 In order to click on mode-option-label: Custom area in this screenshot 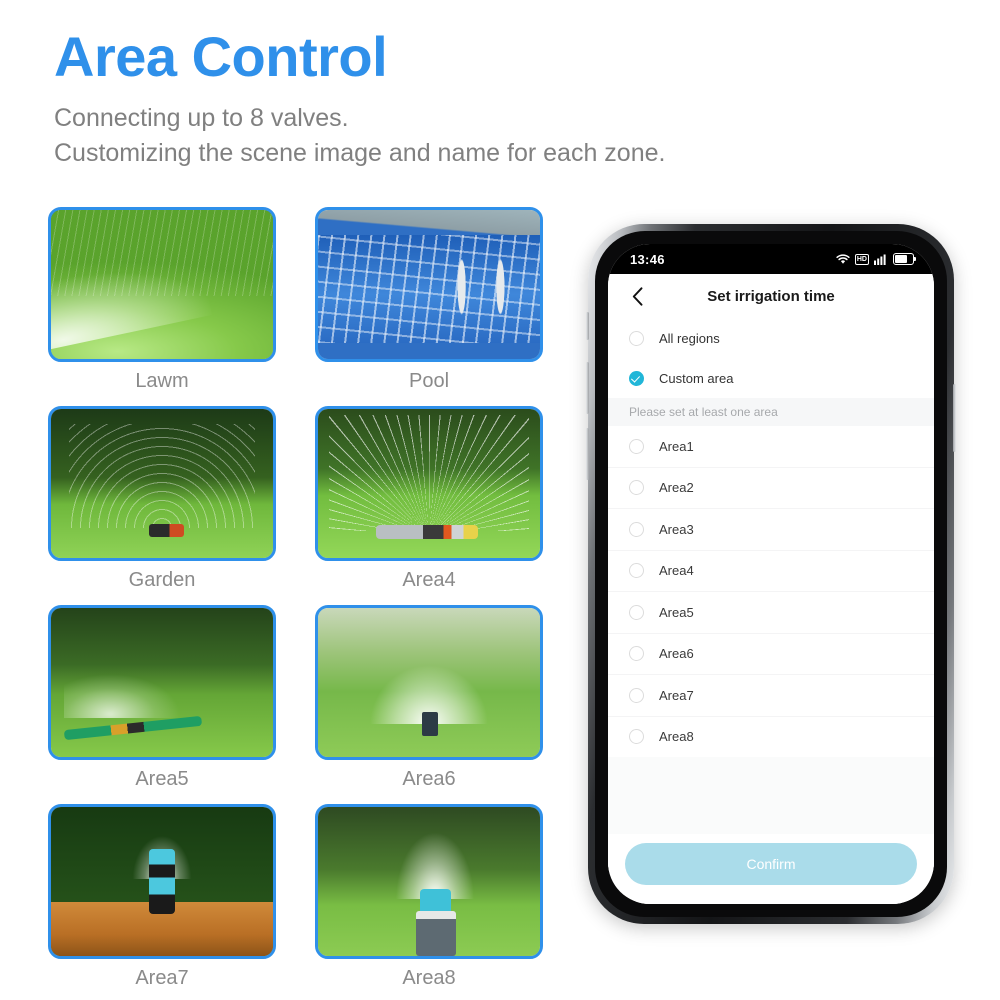, I will do `click(696, 378)`.